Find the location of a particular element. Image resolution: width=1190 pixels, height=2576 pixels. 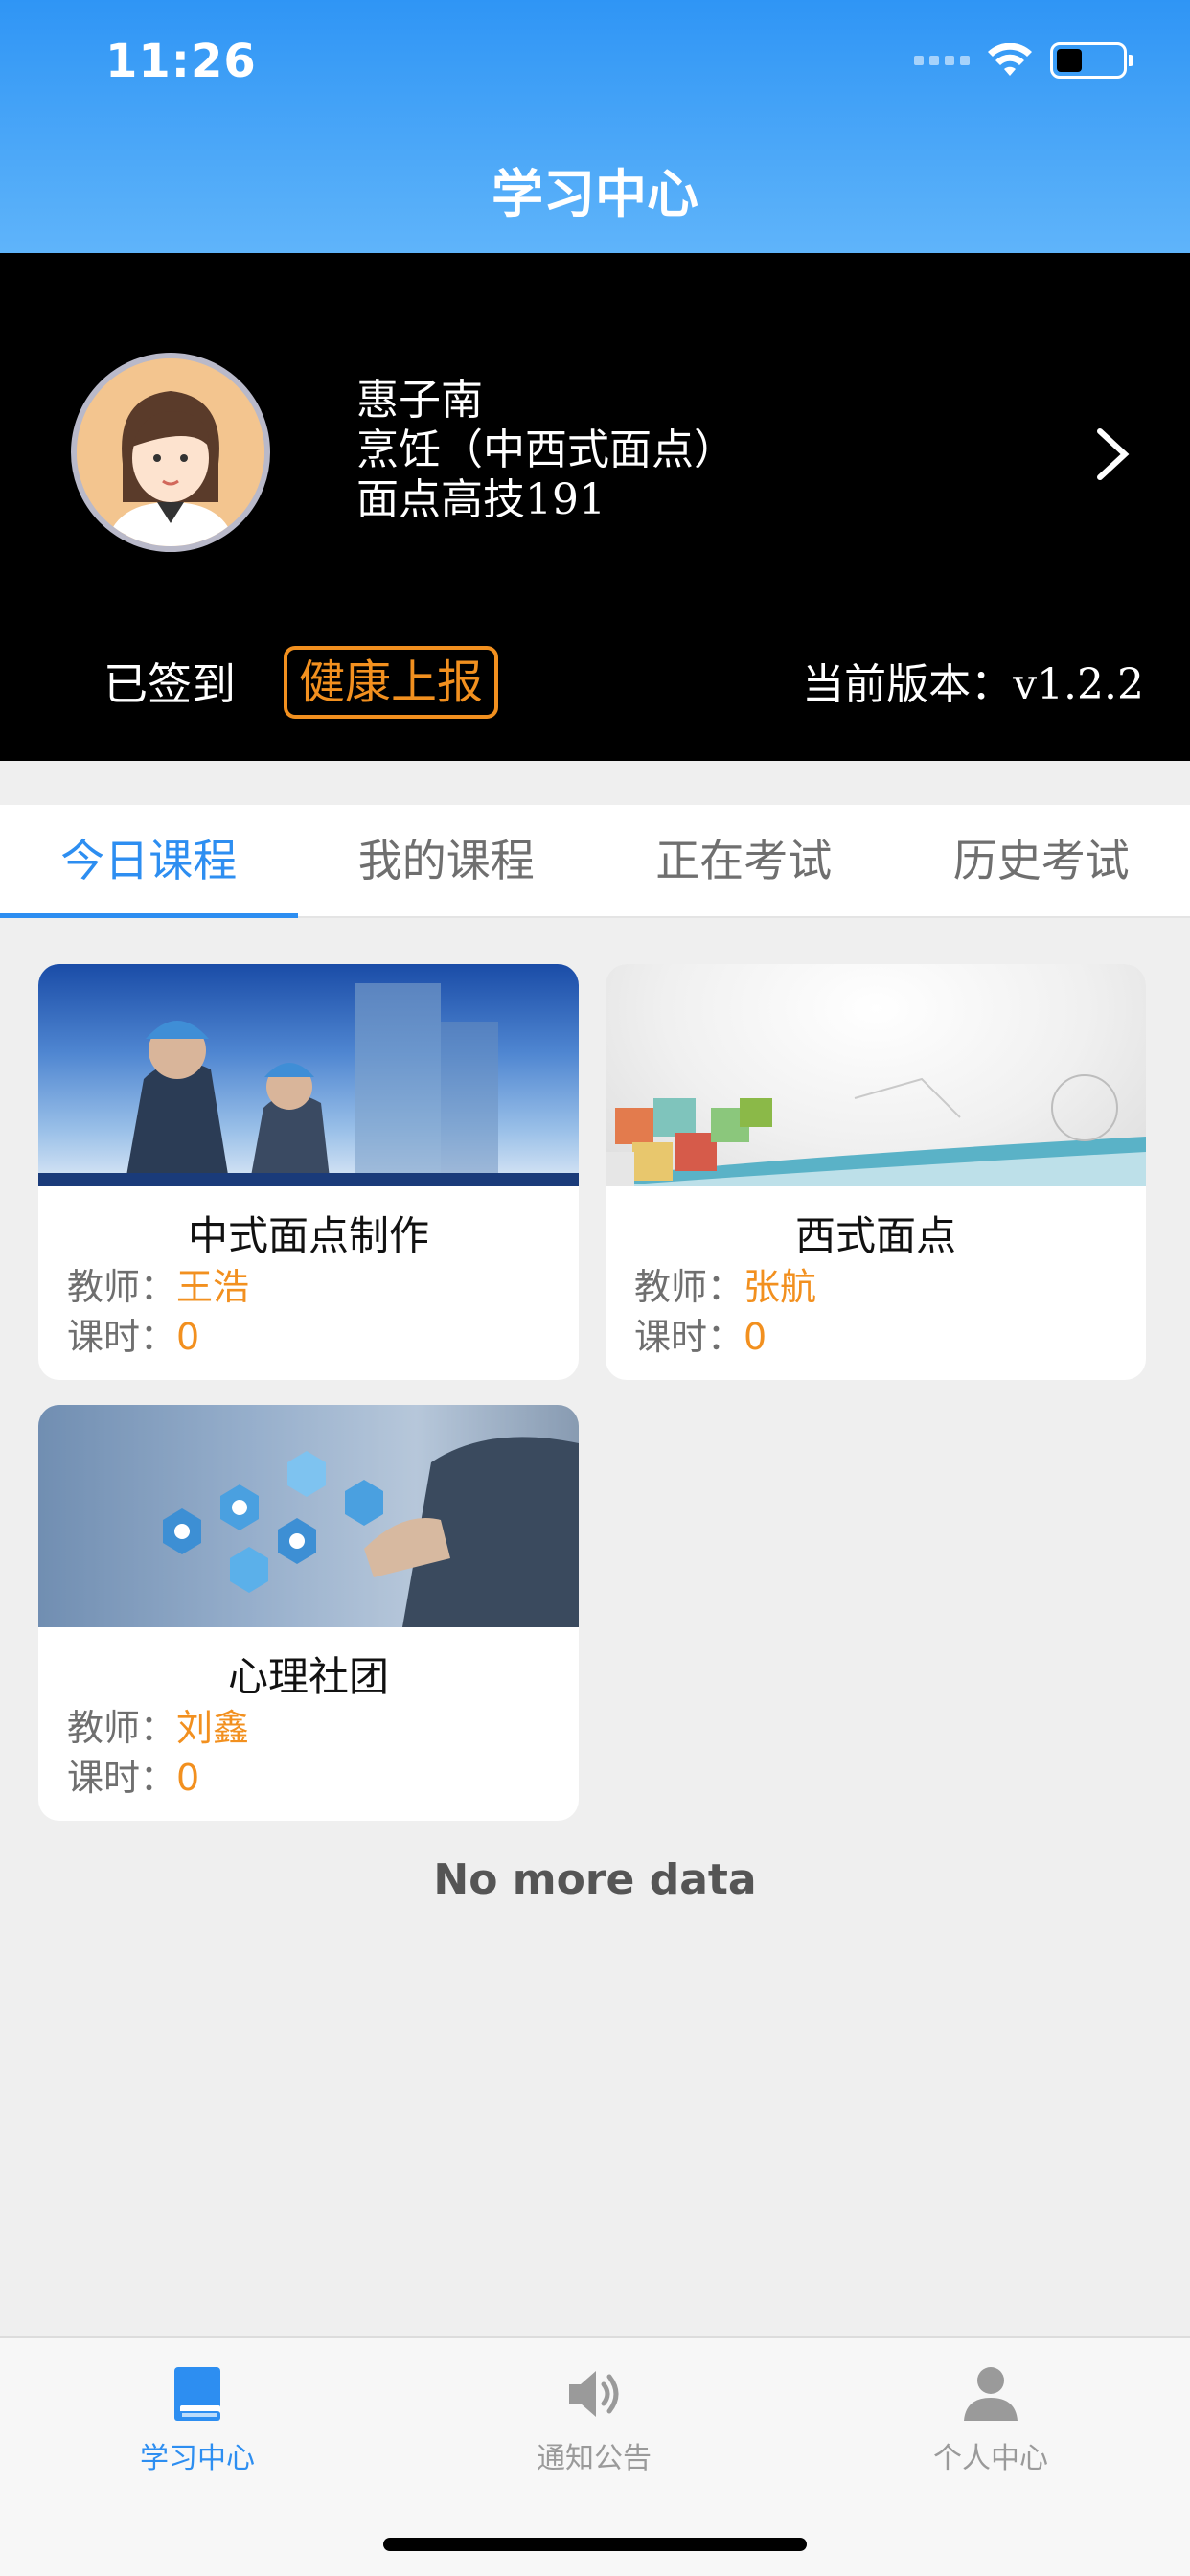

signed-in-status: 已签到 is located at coordinates (170, 684).